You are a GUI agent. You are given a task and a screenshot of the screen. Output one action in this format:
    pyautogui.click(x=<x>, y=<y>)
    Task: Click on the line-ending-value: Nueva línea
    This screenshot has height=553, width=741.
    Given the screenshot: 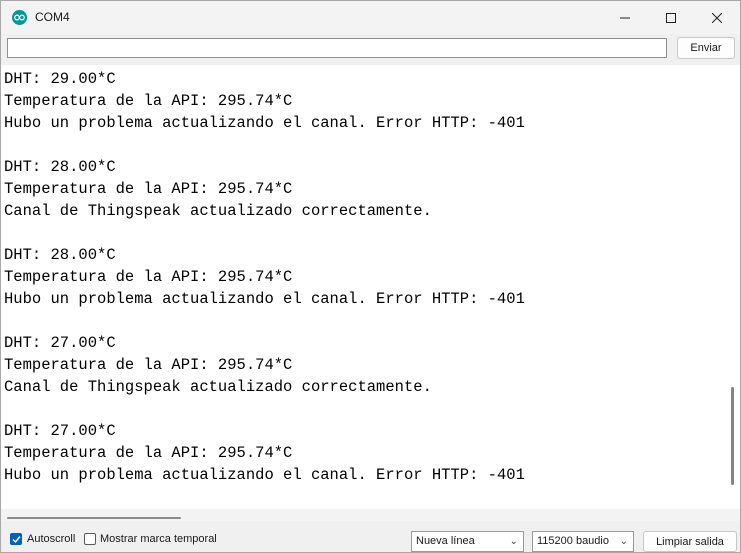 What is the action you would take?
    pyautogui.click(x=445, y=541)
    